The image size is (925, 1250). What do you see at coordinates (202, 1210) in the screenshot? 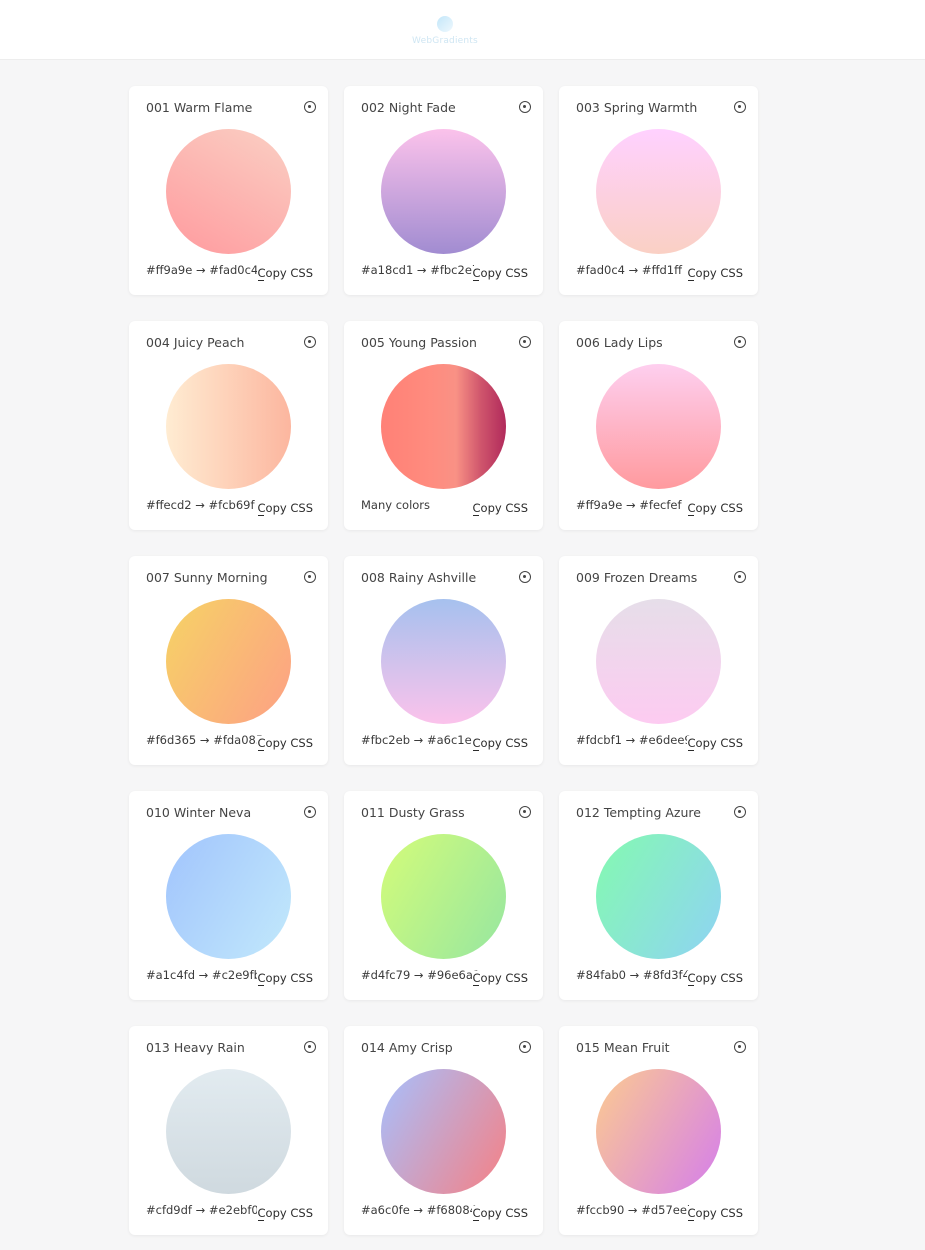
I see `gradient-codes: #cfd9df → #e2ebf0` at bounding box center [202, 1210].